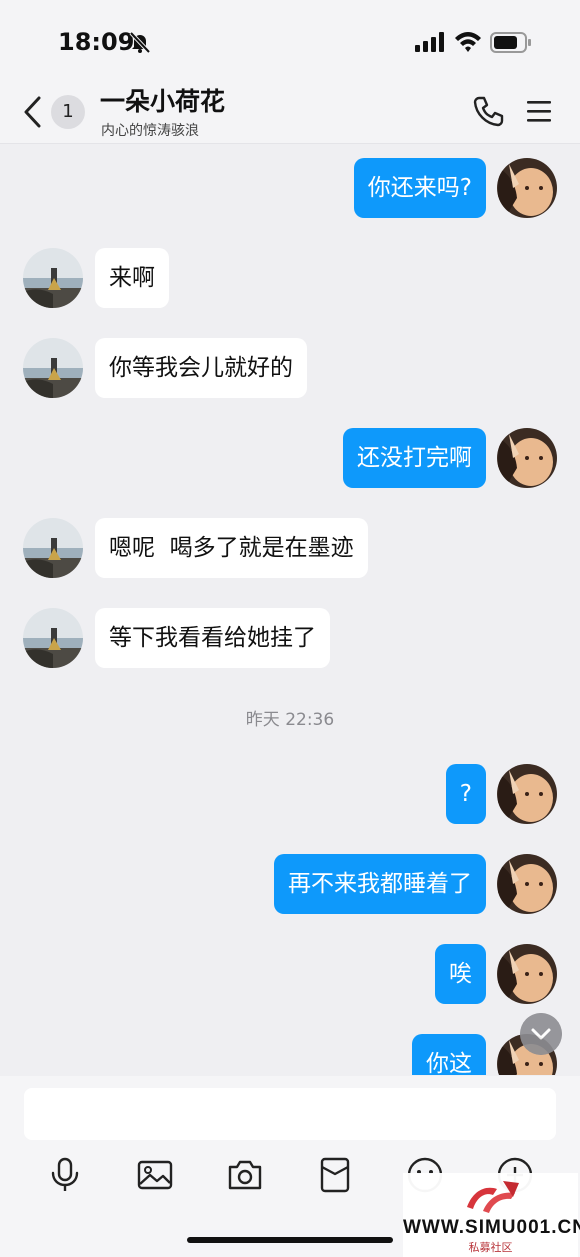 The image size is (580, 1257). I want to click on outgoing-message-bubble: 还没打完啊, so click(414, 458).